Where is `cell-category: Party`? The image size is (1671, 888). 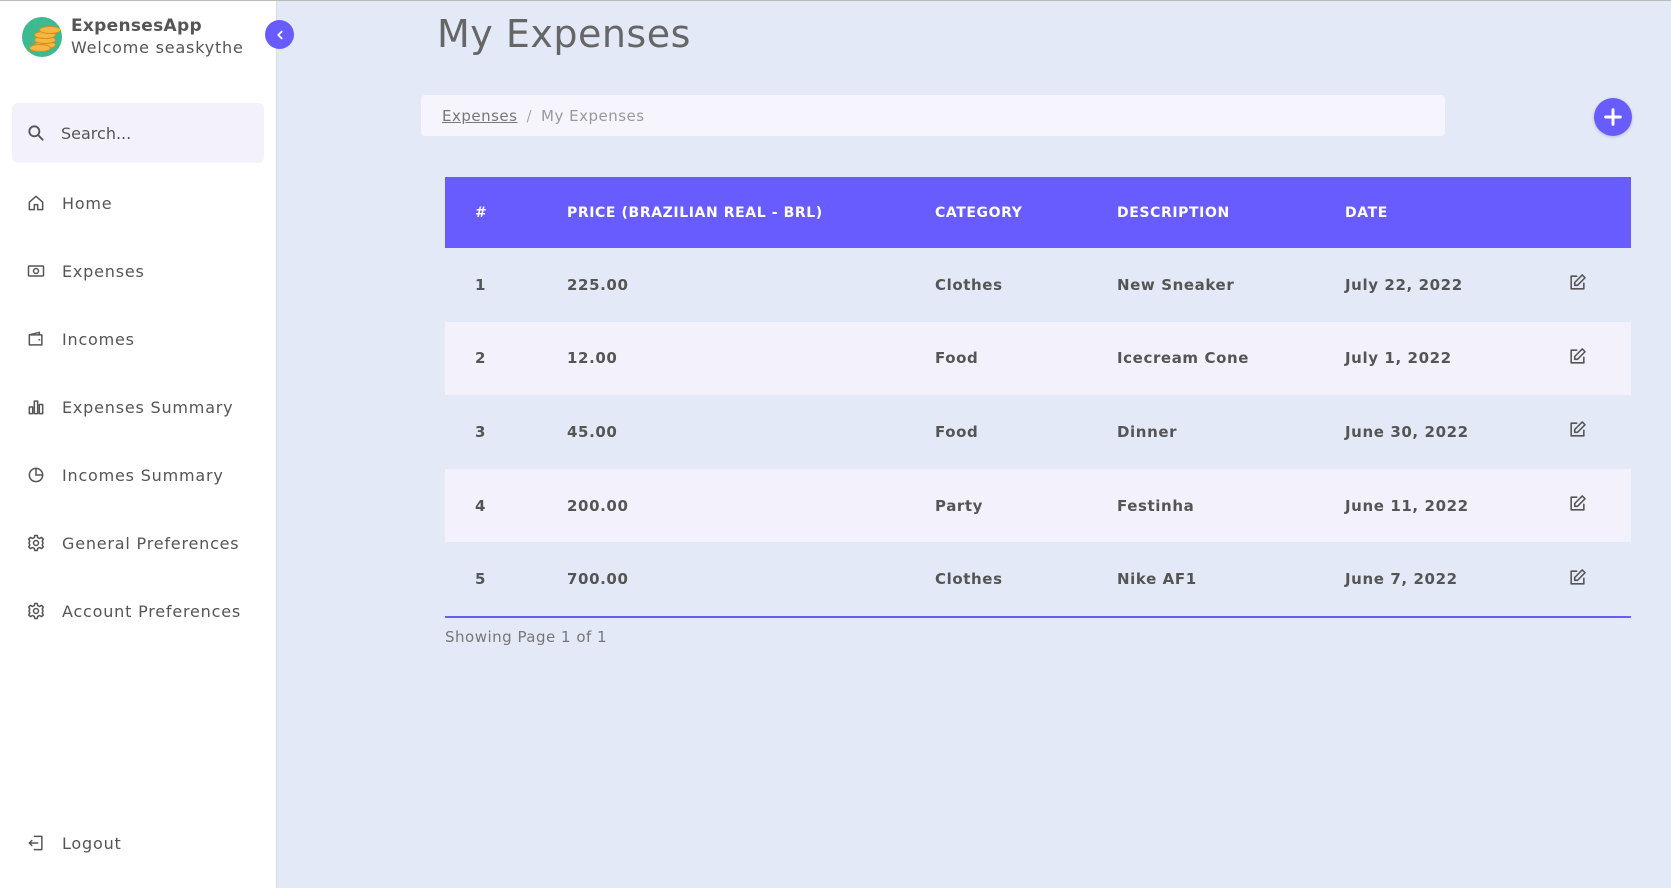 cell-category: Party is located at coordinates (959, 505).